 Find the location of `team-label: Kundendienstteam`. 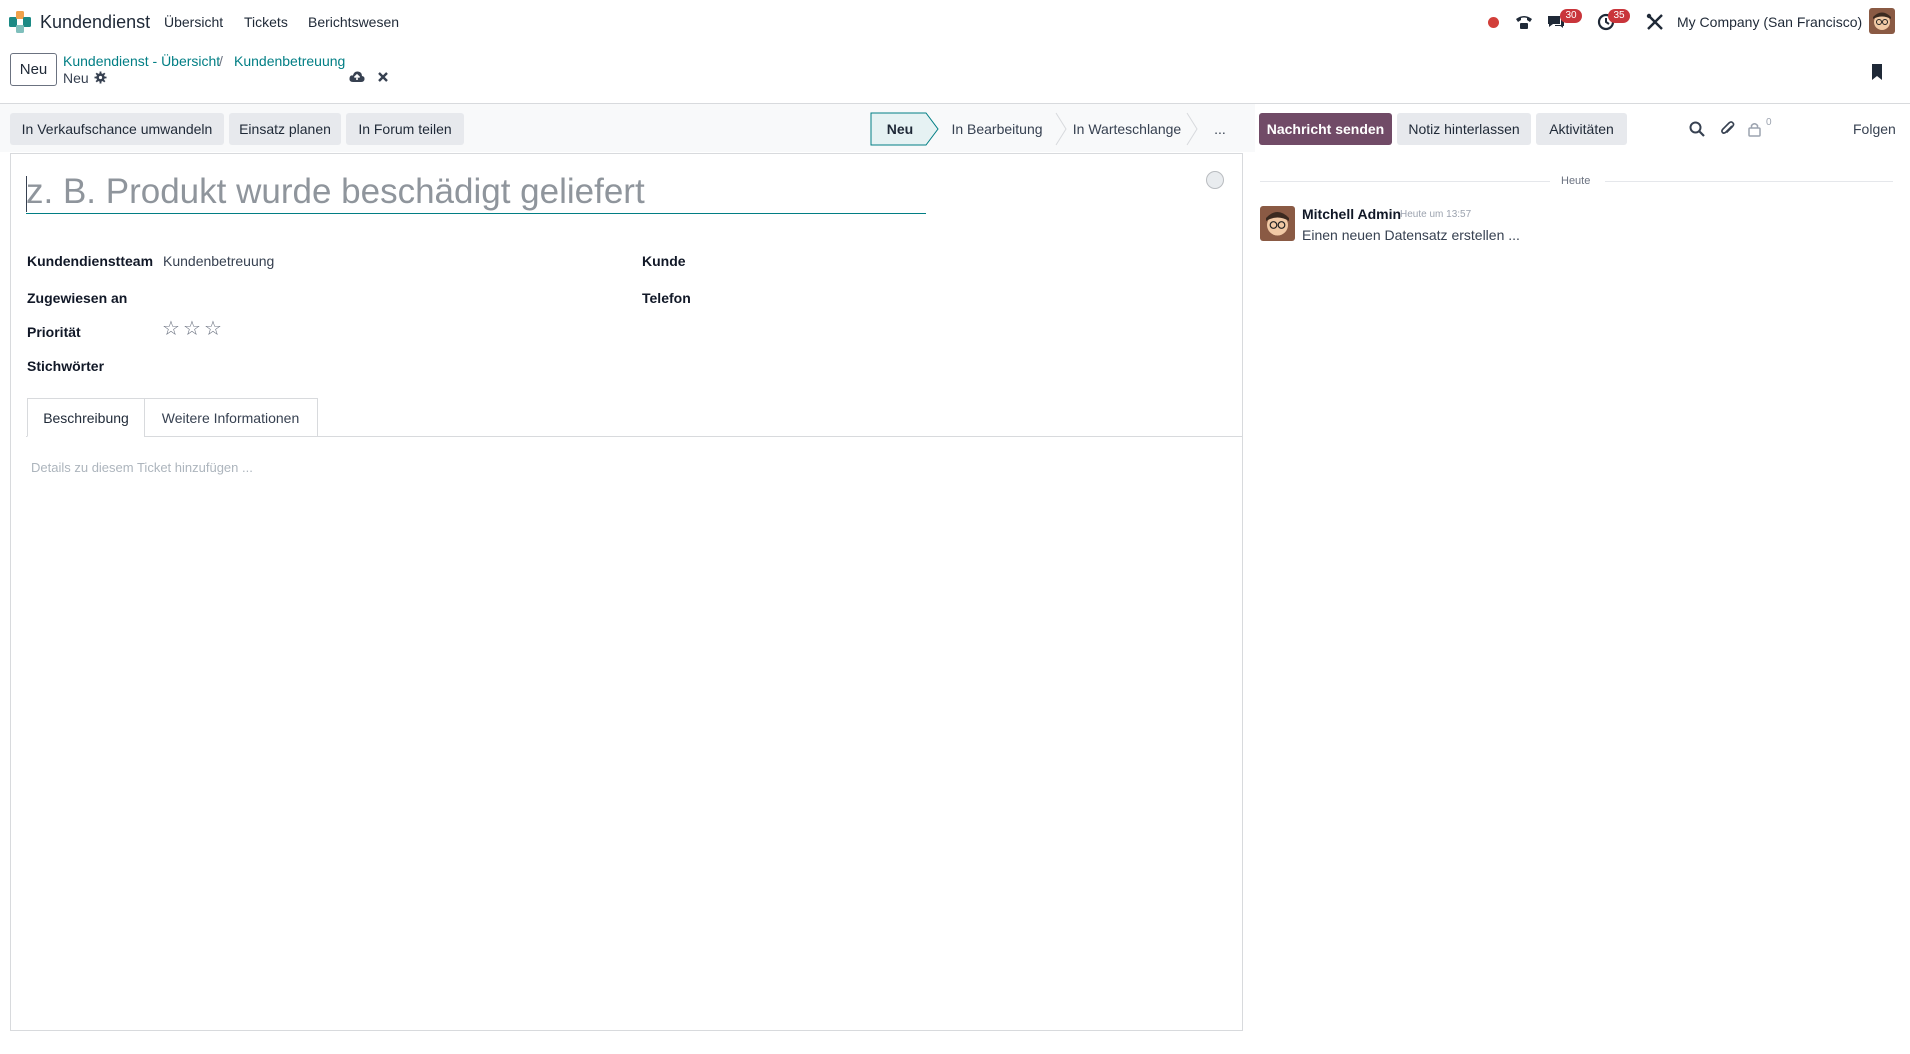

team-label: Kundendienstteam is located at coordinates (90, 261).